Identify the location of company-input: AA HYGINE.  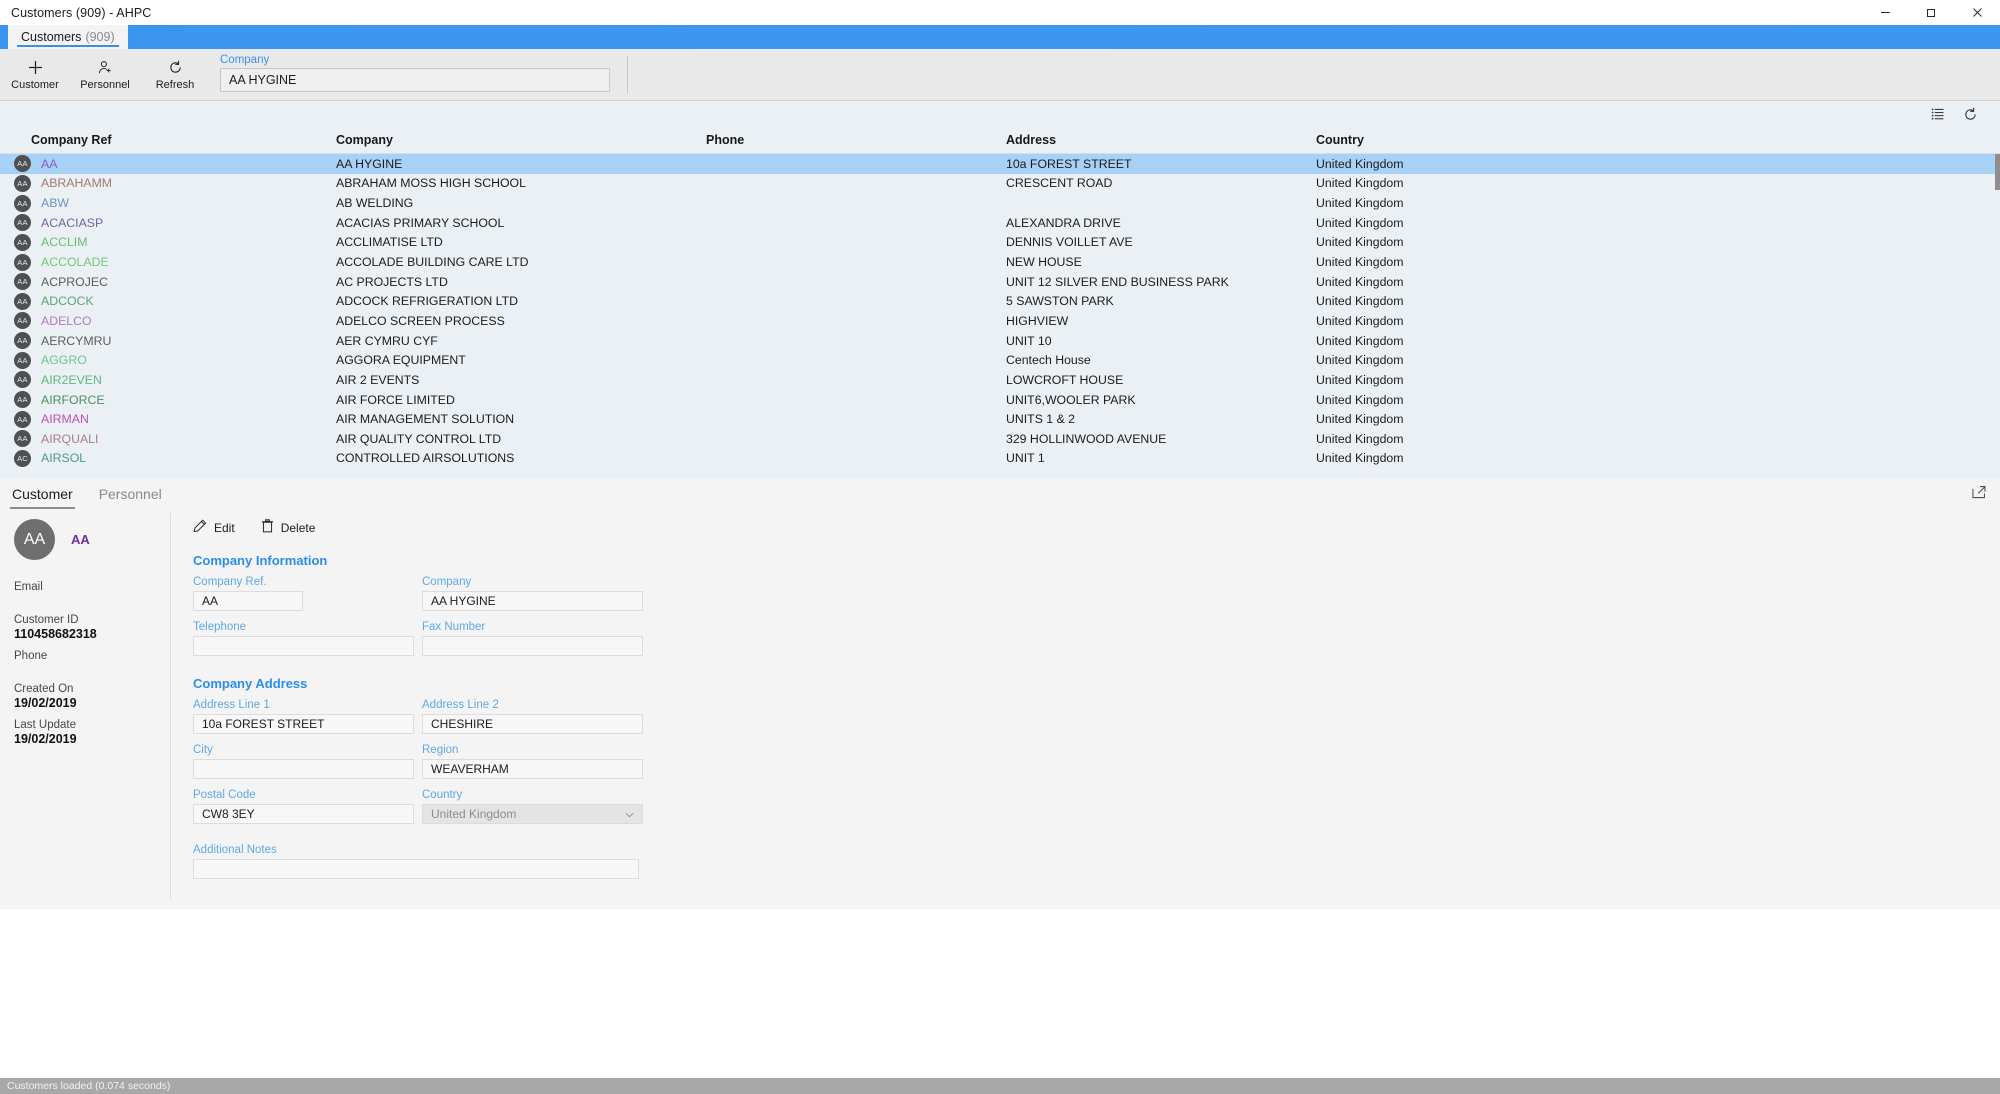
(532, 601).